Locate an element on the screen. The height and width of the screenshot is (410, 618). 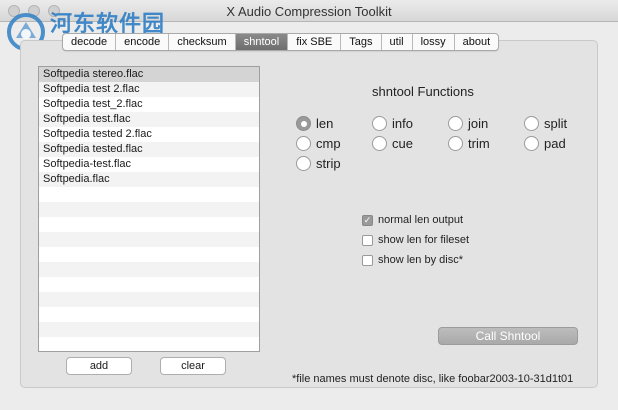
radio-cmp: cmp is located at coordinates (318, 143).